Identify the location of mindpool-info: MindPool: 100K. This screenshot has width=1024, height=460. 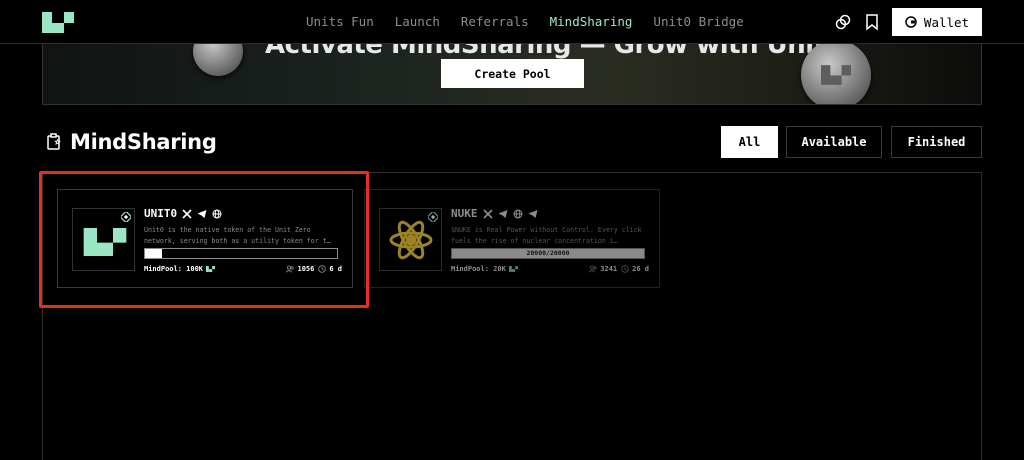
(180, 269).